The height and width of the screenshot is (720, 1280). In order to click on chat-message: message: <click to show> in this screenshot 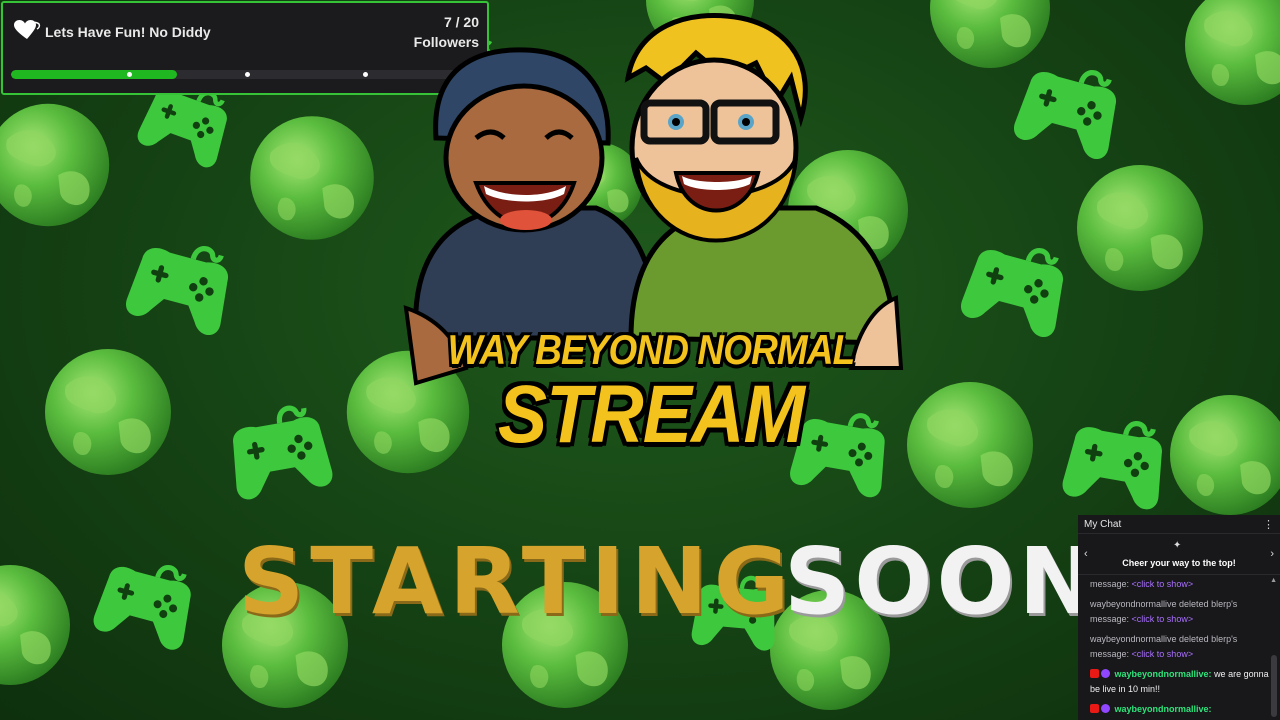, I will do `click(1180, 584)`.